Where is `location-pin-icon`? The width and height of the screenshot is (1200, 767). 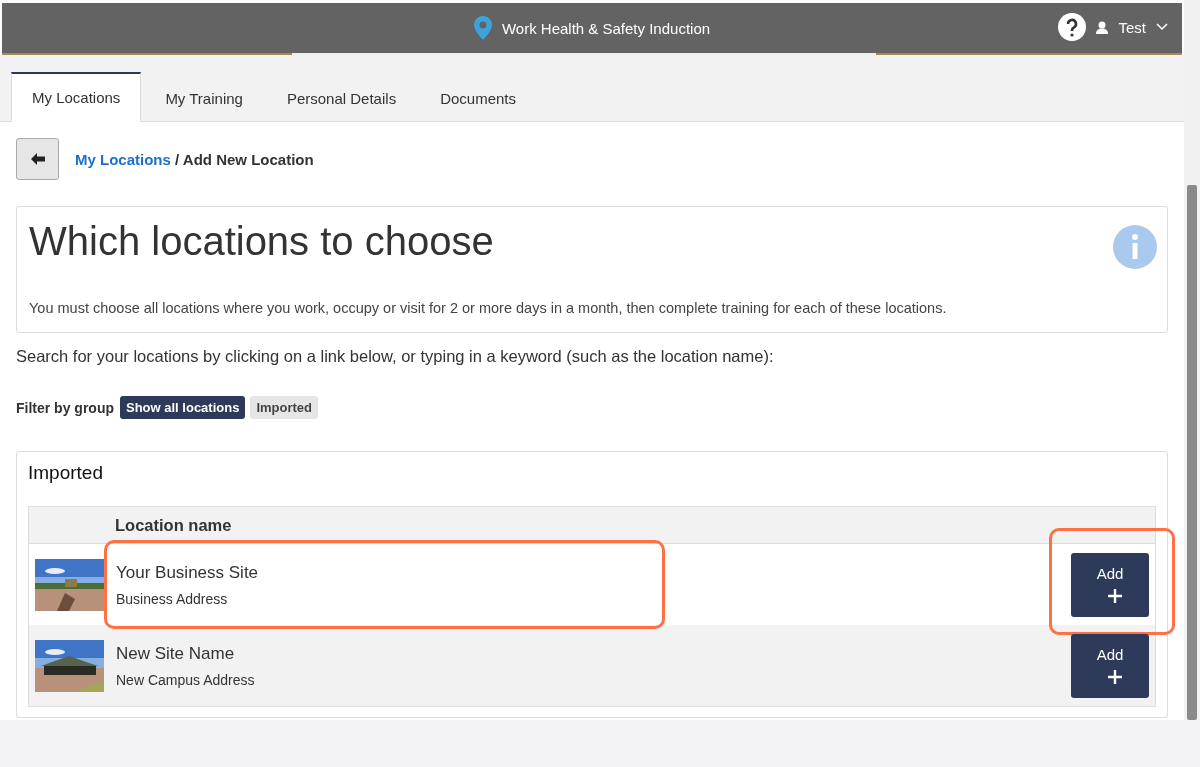
location-pin-icon is located at coordinates (482, 28).